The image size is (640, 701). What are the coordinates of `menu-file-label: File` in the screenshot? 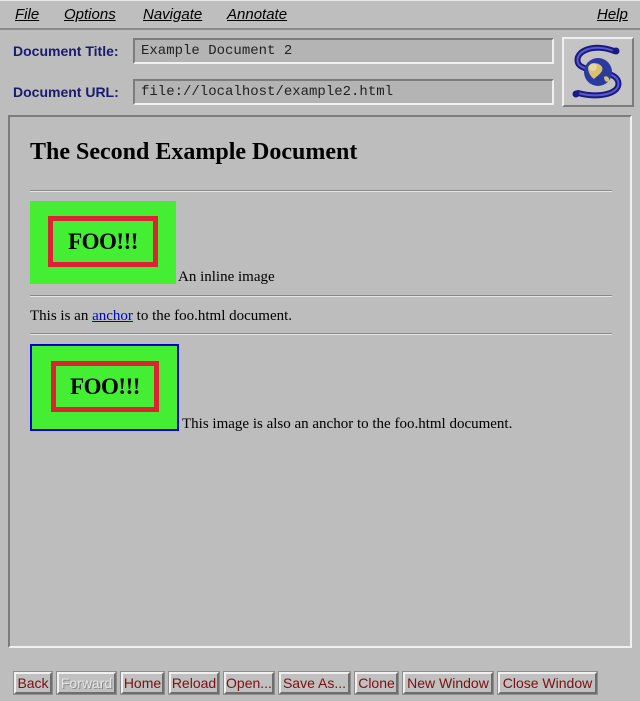 It's located at (27, 14).